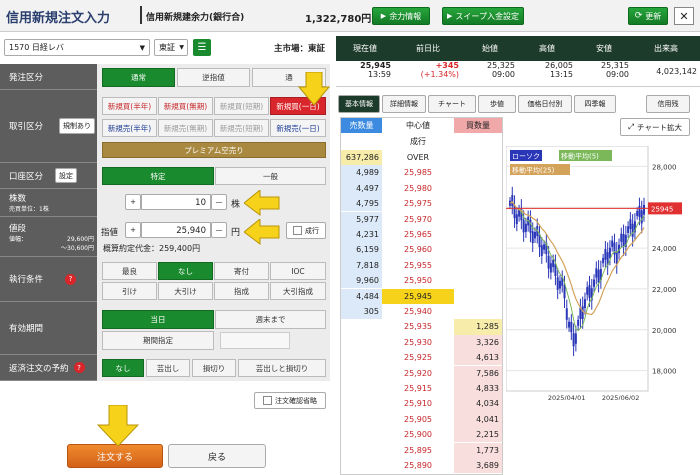  Describe the element at coordinates (241, 291) in the screenshot. I see `exec-limit-market: 指成` at that location.